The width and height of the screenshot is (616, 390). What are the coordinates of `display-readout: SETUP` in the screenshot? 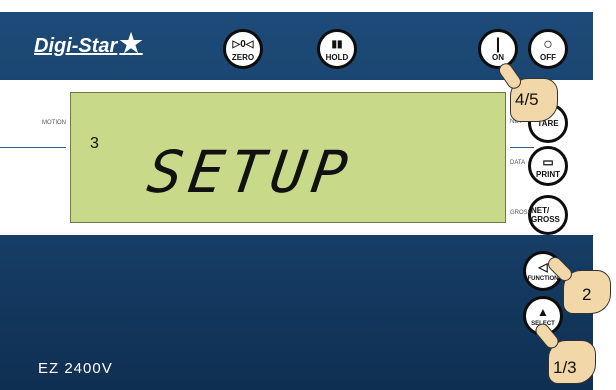 It's located at (250, 172).